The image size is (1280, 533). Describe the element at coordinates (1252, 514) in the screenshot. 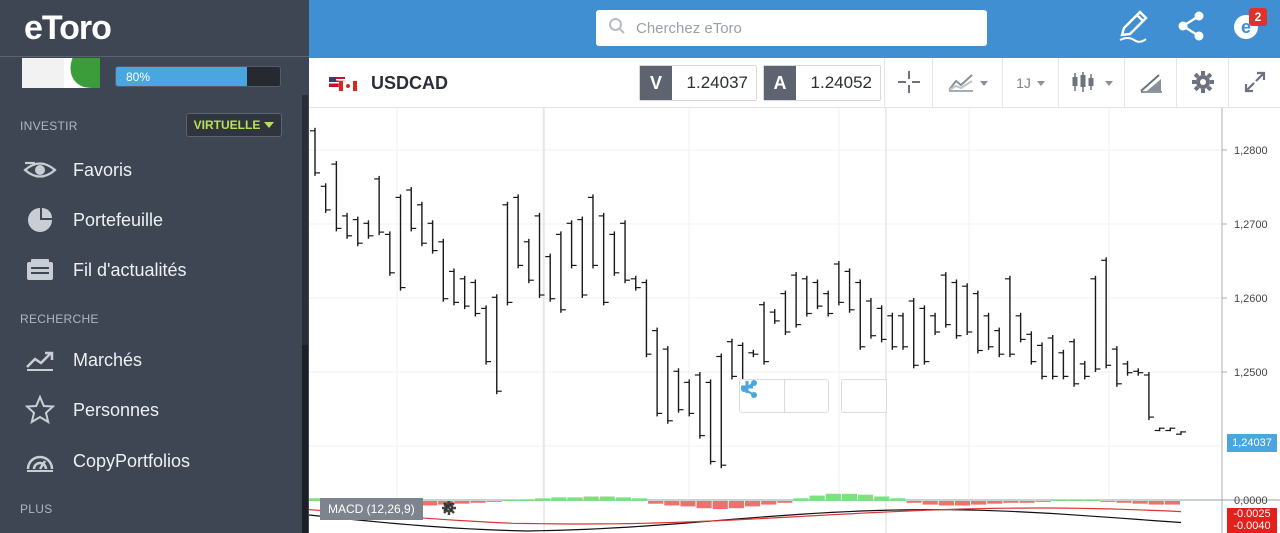

I see `macd-value-line1: -0.0025` at that location.